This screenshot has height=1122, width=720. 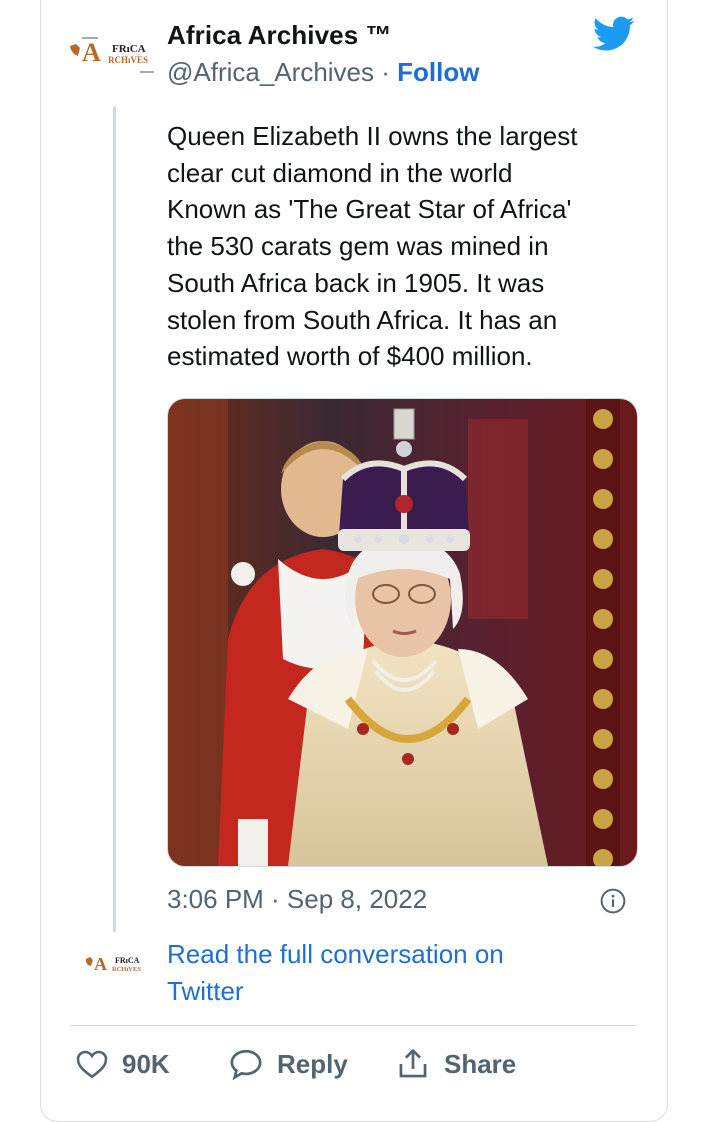 What do you see at coordinates (146, 1063) in the screenshot?
I see `likes-count: 90K` at bounding box center [146, 1063].